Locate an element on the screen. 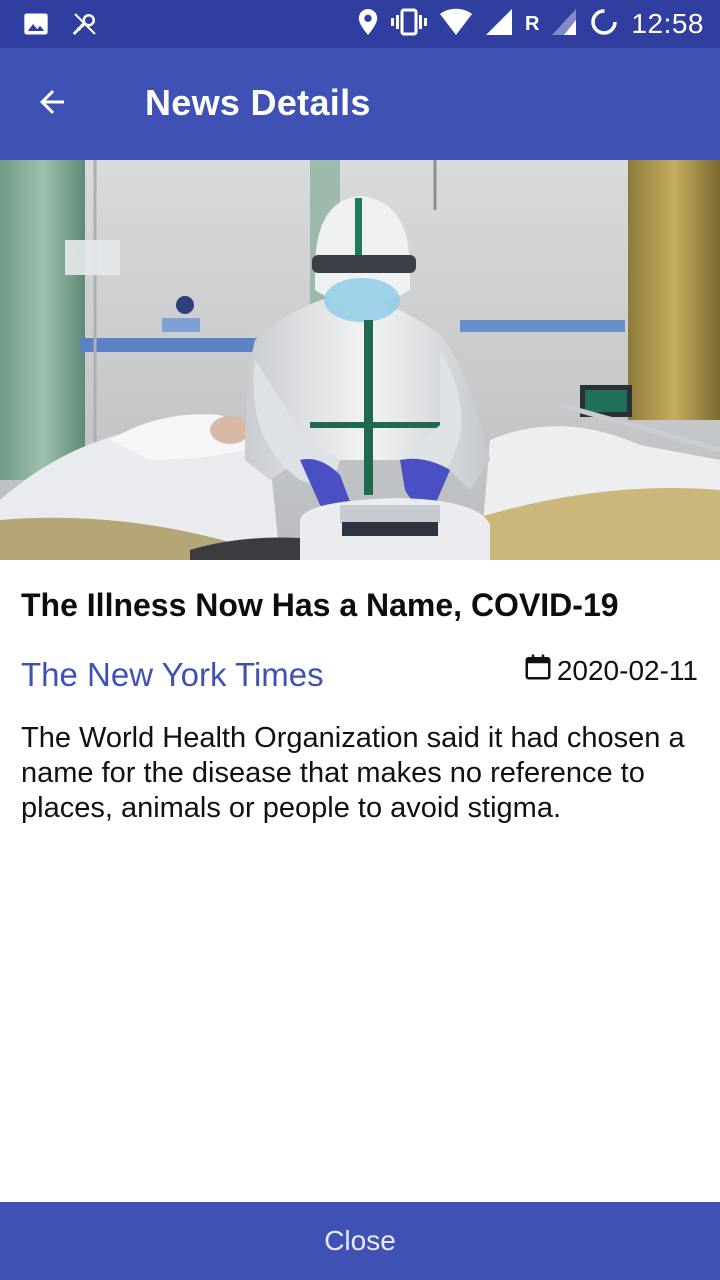  app-bar: News Details is located at coordinates (360, 104).